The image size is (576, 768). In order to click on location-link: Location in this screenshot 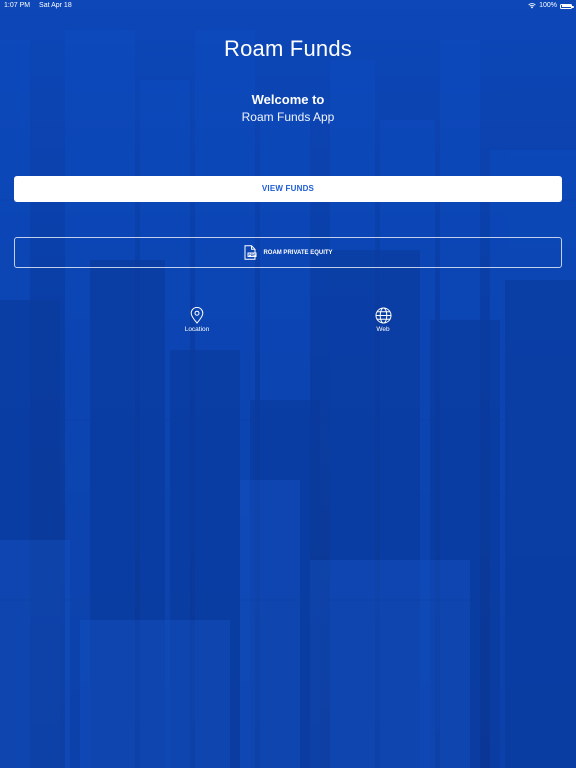, I will do `click(197, 320)`.